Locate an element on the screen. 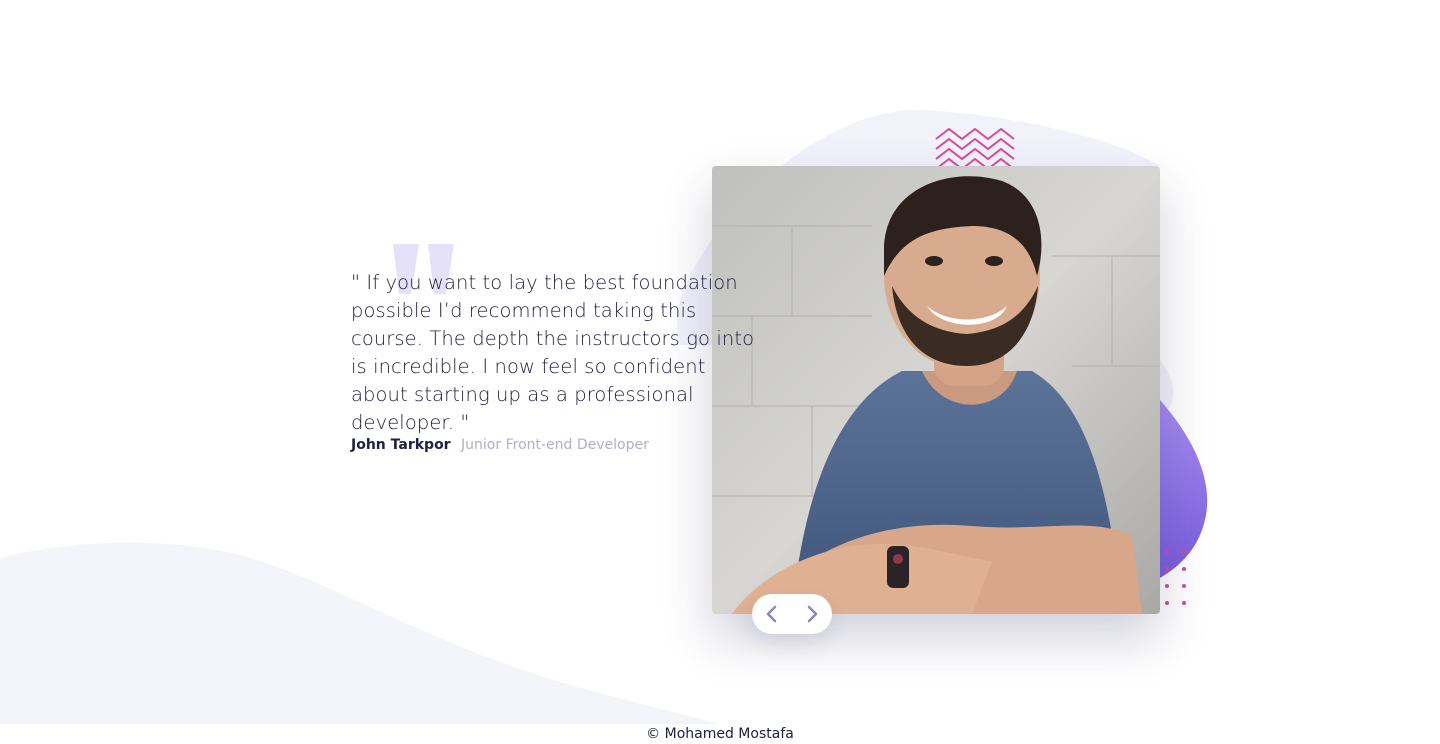 This screenshot has height=744, width=1440. previous-button is located at coordinates (772, 614).